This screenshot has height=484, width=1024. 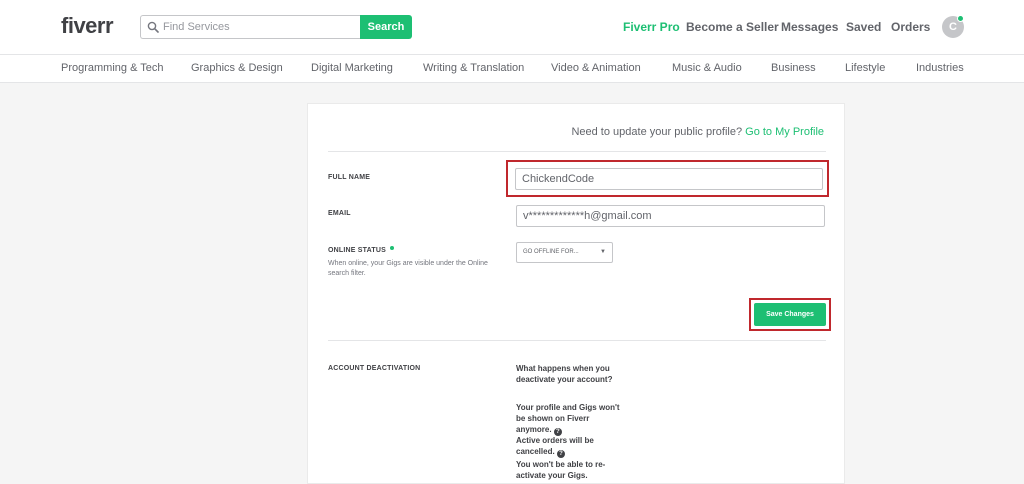 What do you see at coordinates (732, 27) in the screenshot?
I see `nav-become-seller: Become a Seller` at bounding box center [732, 27].